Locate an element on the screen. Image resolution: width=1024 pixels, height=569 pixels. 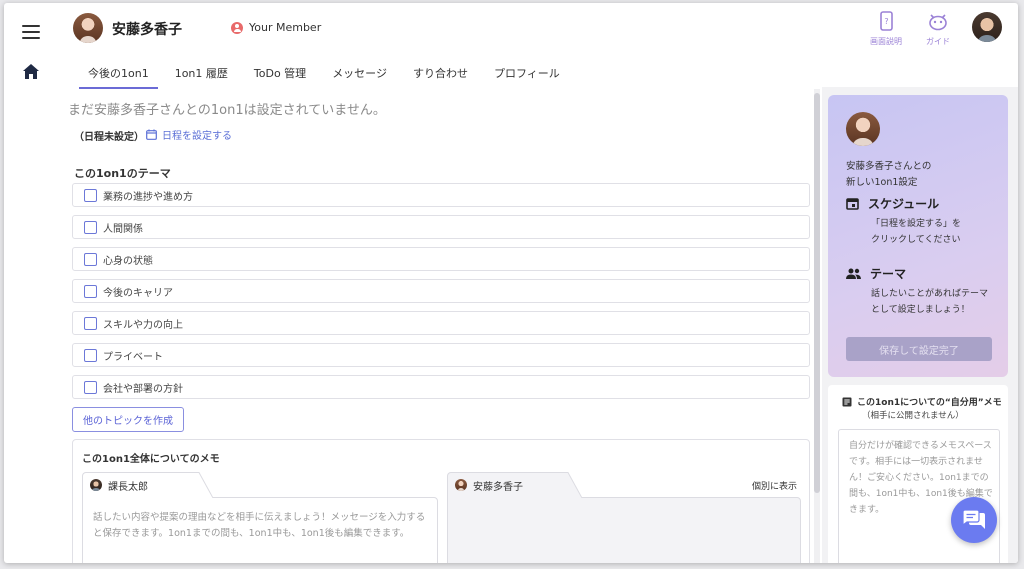
boss-name: 課長太郎 is located at coordinates (128, 487).